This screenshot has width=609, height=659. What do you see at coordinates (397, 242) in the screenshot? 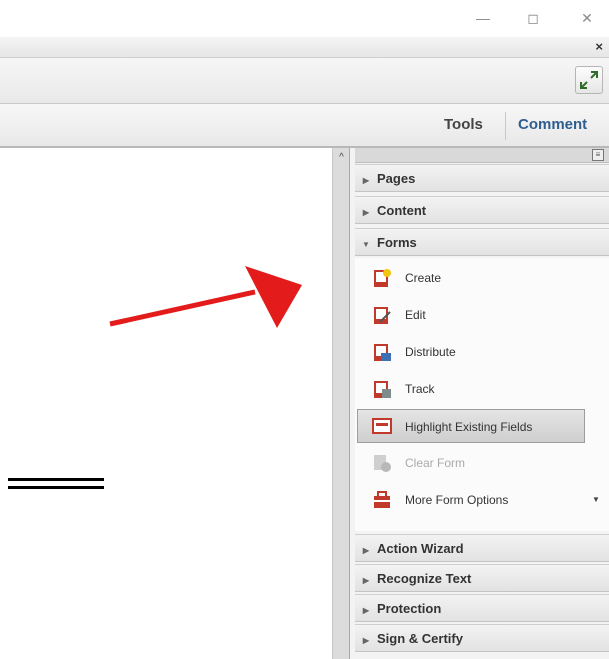
I see `section-label: Forms` at bounding box center [397, 242].